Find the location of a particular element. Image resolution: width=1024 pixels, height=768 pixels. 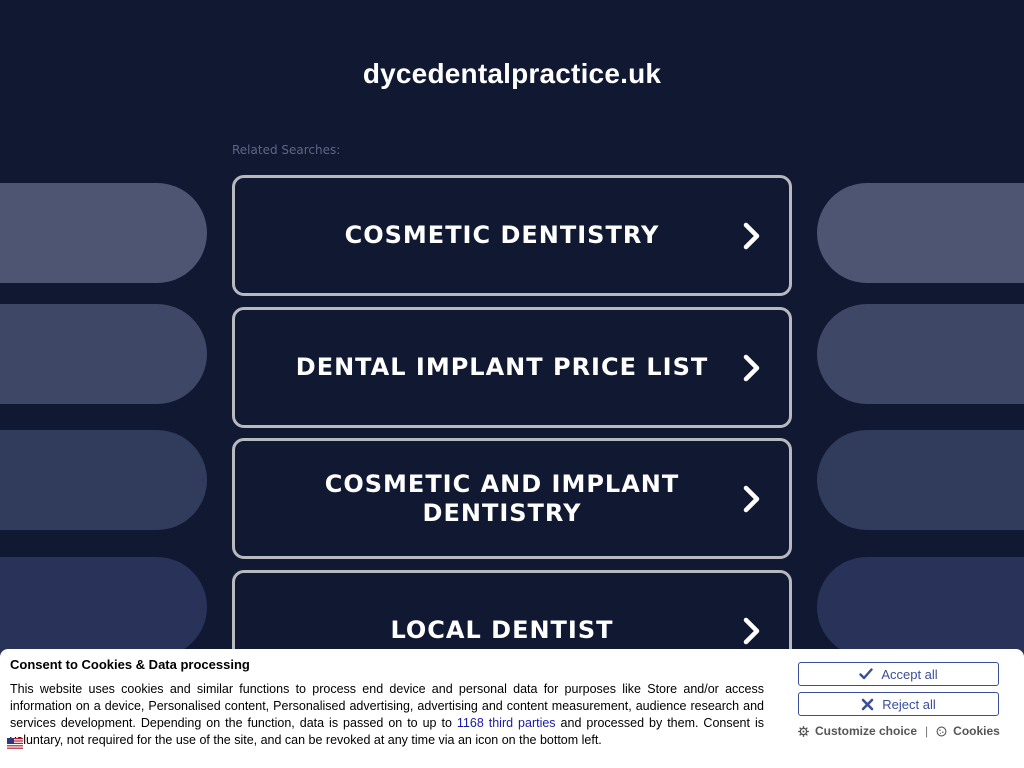

search-link-label: COSMETIC AND IMPLANT DENTISTRY is located at coordinates (502, 498).